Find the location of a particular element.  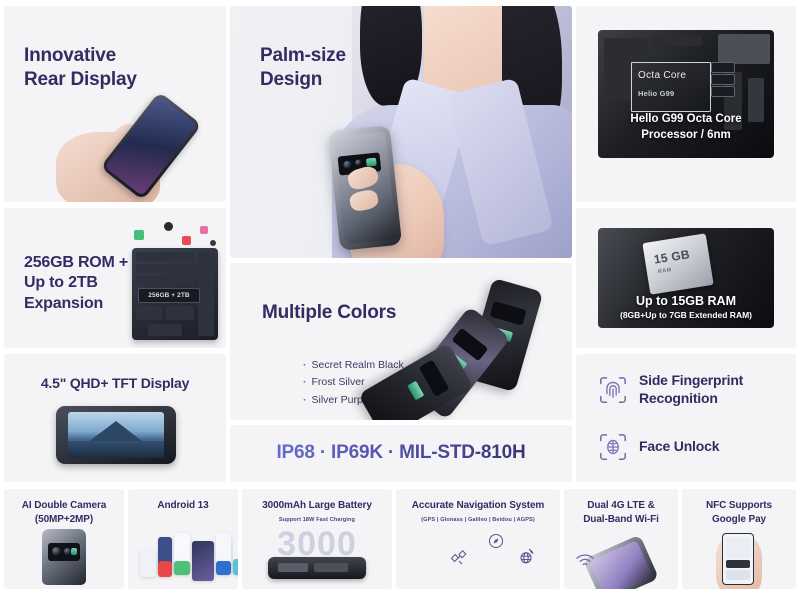

phone-side-graphic is located at coordinates (317, 568).